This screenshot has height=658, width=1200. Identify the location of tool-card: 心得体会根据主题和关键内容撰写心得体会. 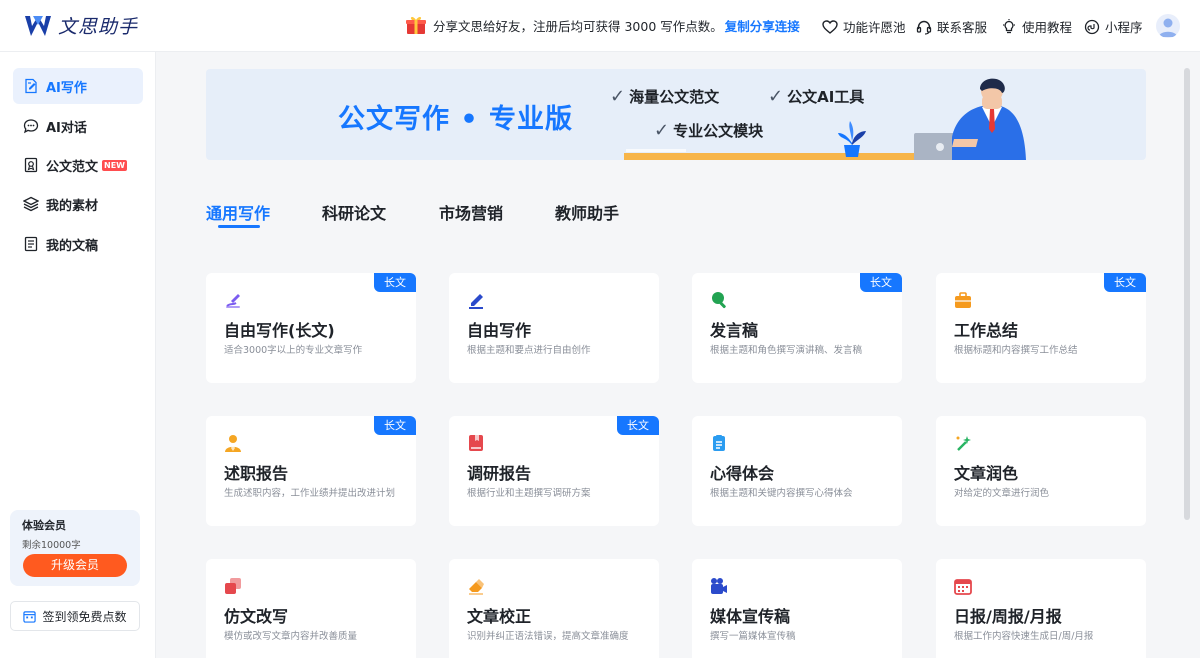
(797, 471).